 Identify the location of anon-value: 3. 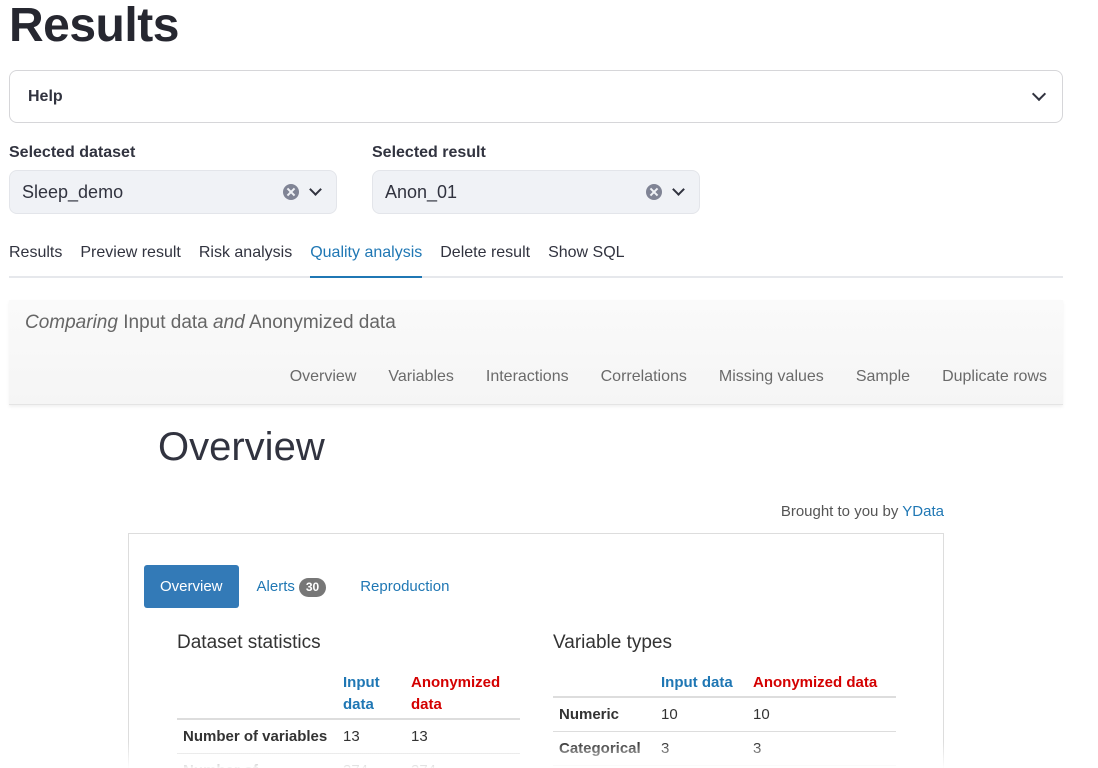
(821, 748).